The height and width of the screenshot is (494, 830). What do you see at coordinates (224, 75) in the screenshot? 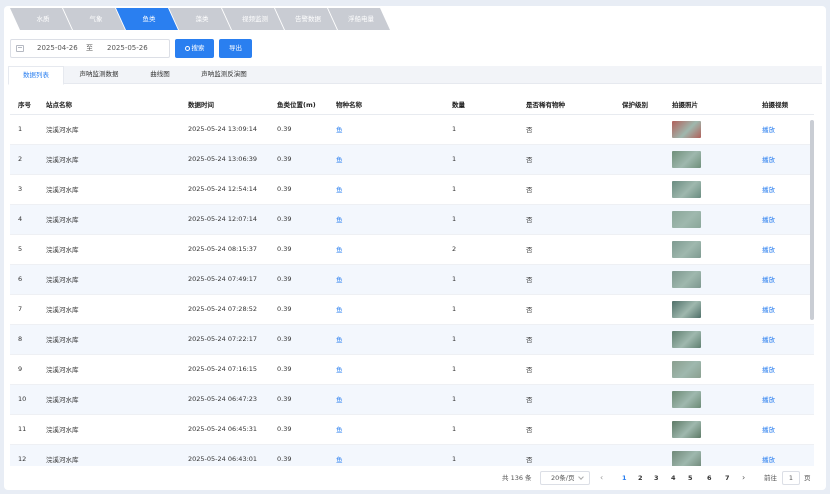
I see `tab-sonar-inversion: 声呐监测反演图` at bounding box center [224, 75].